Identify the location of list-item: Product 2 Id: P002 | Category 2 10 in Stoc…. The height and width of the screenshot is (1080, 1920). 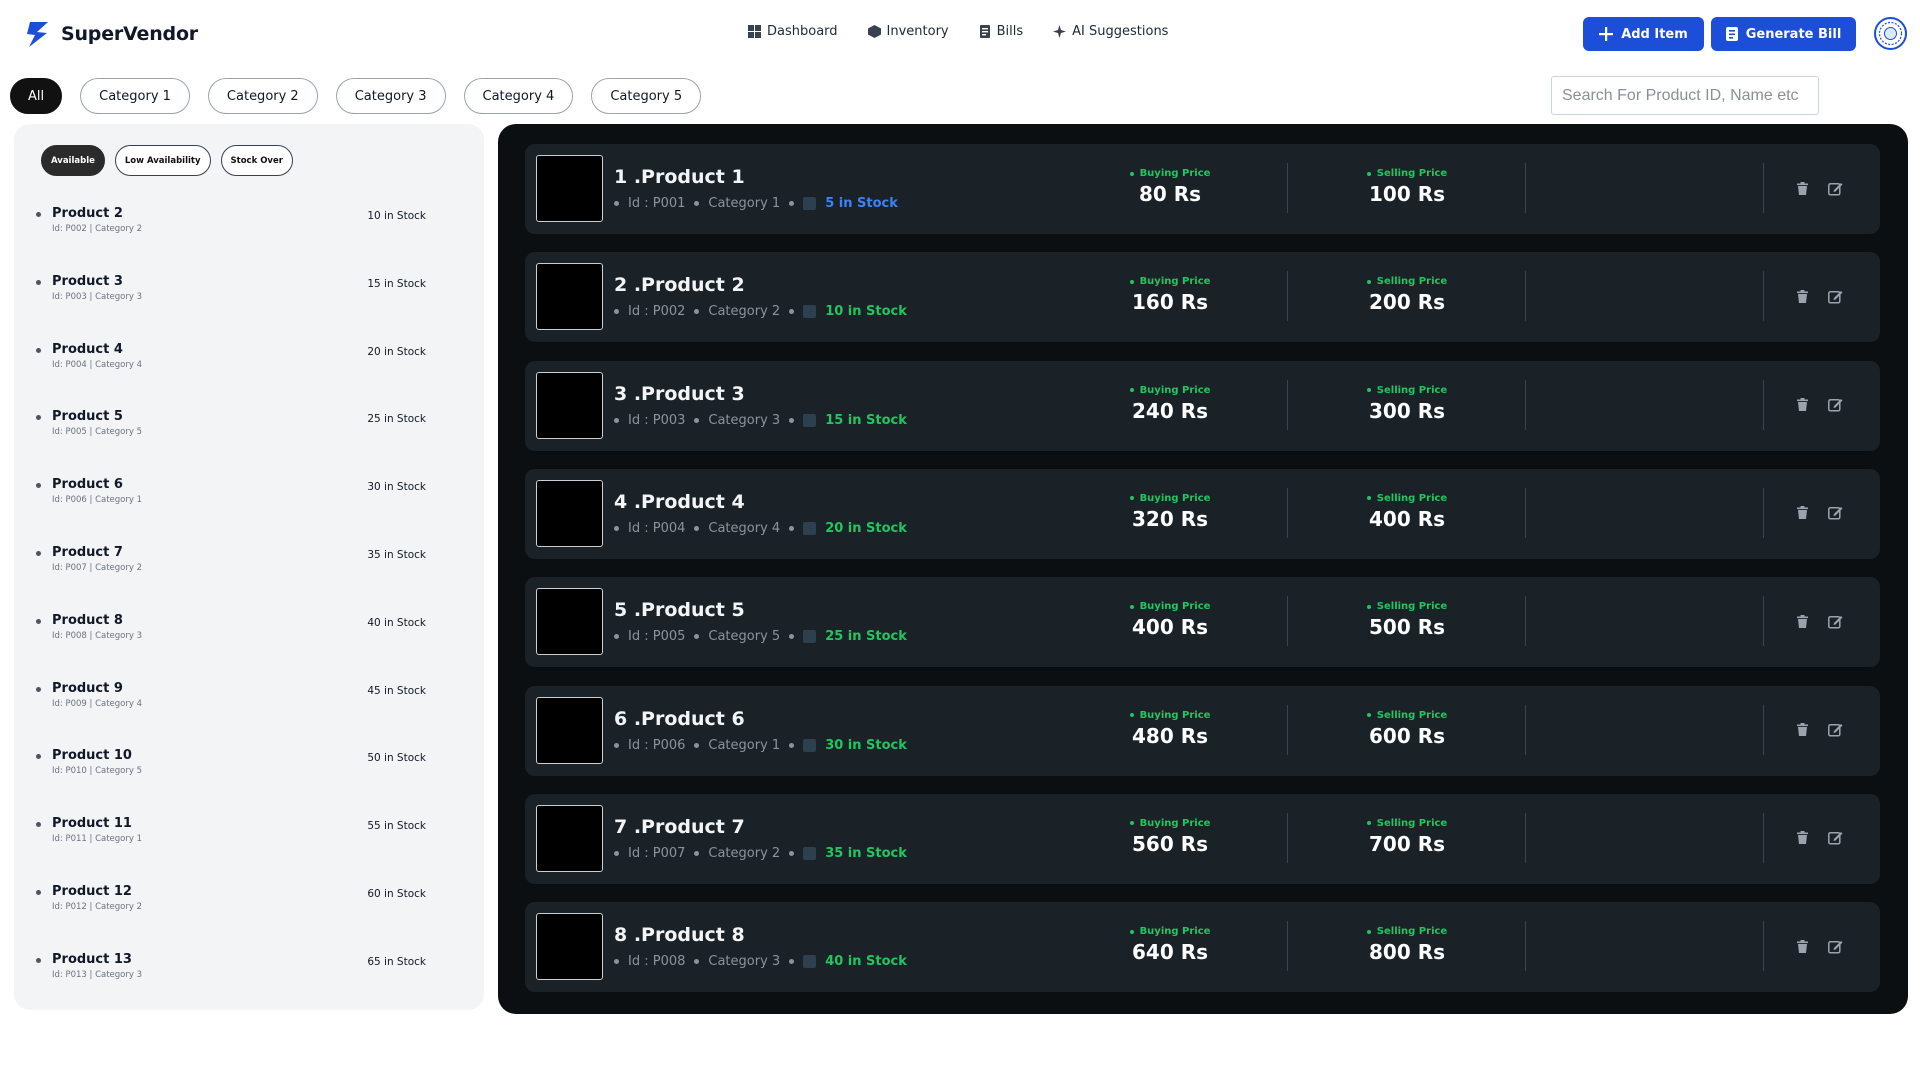
(246, 238).